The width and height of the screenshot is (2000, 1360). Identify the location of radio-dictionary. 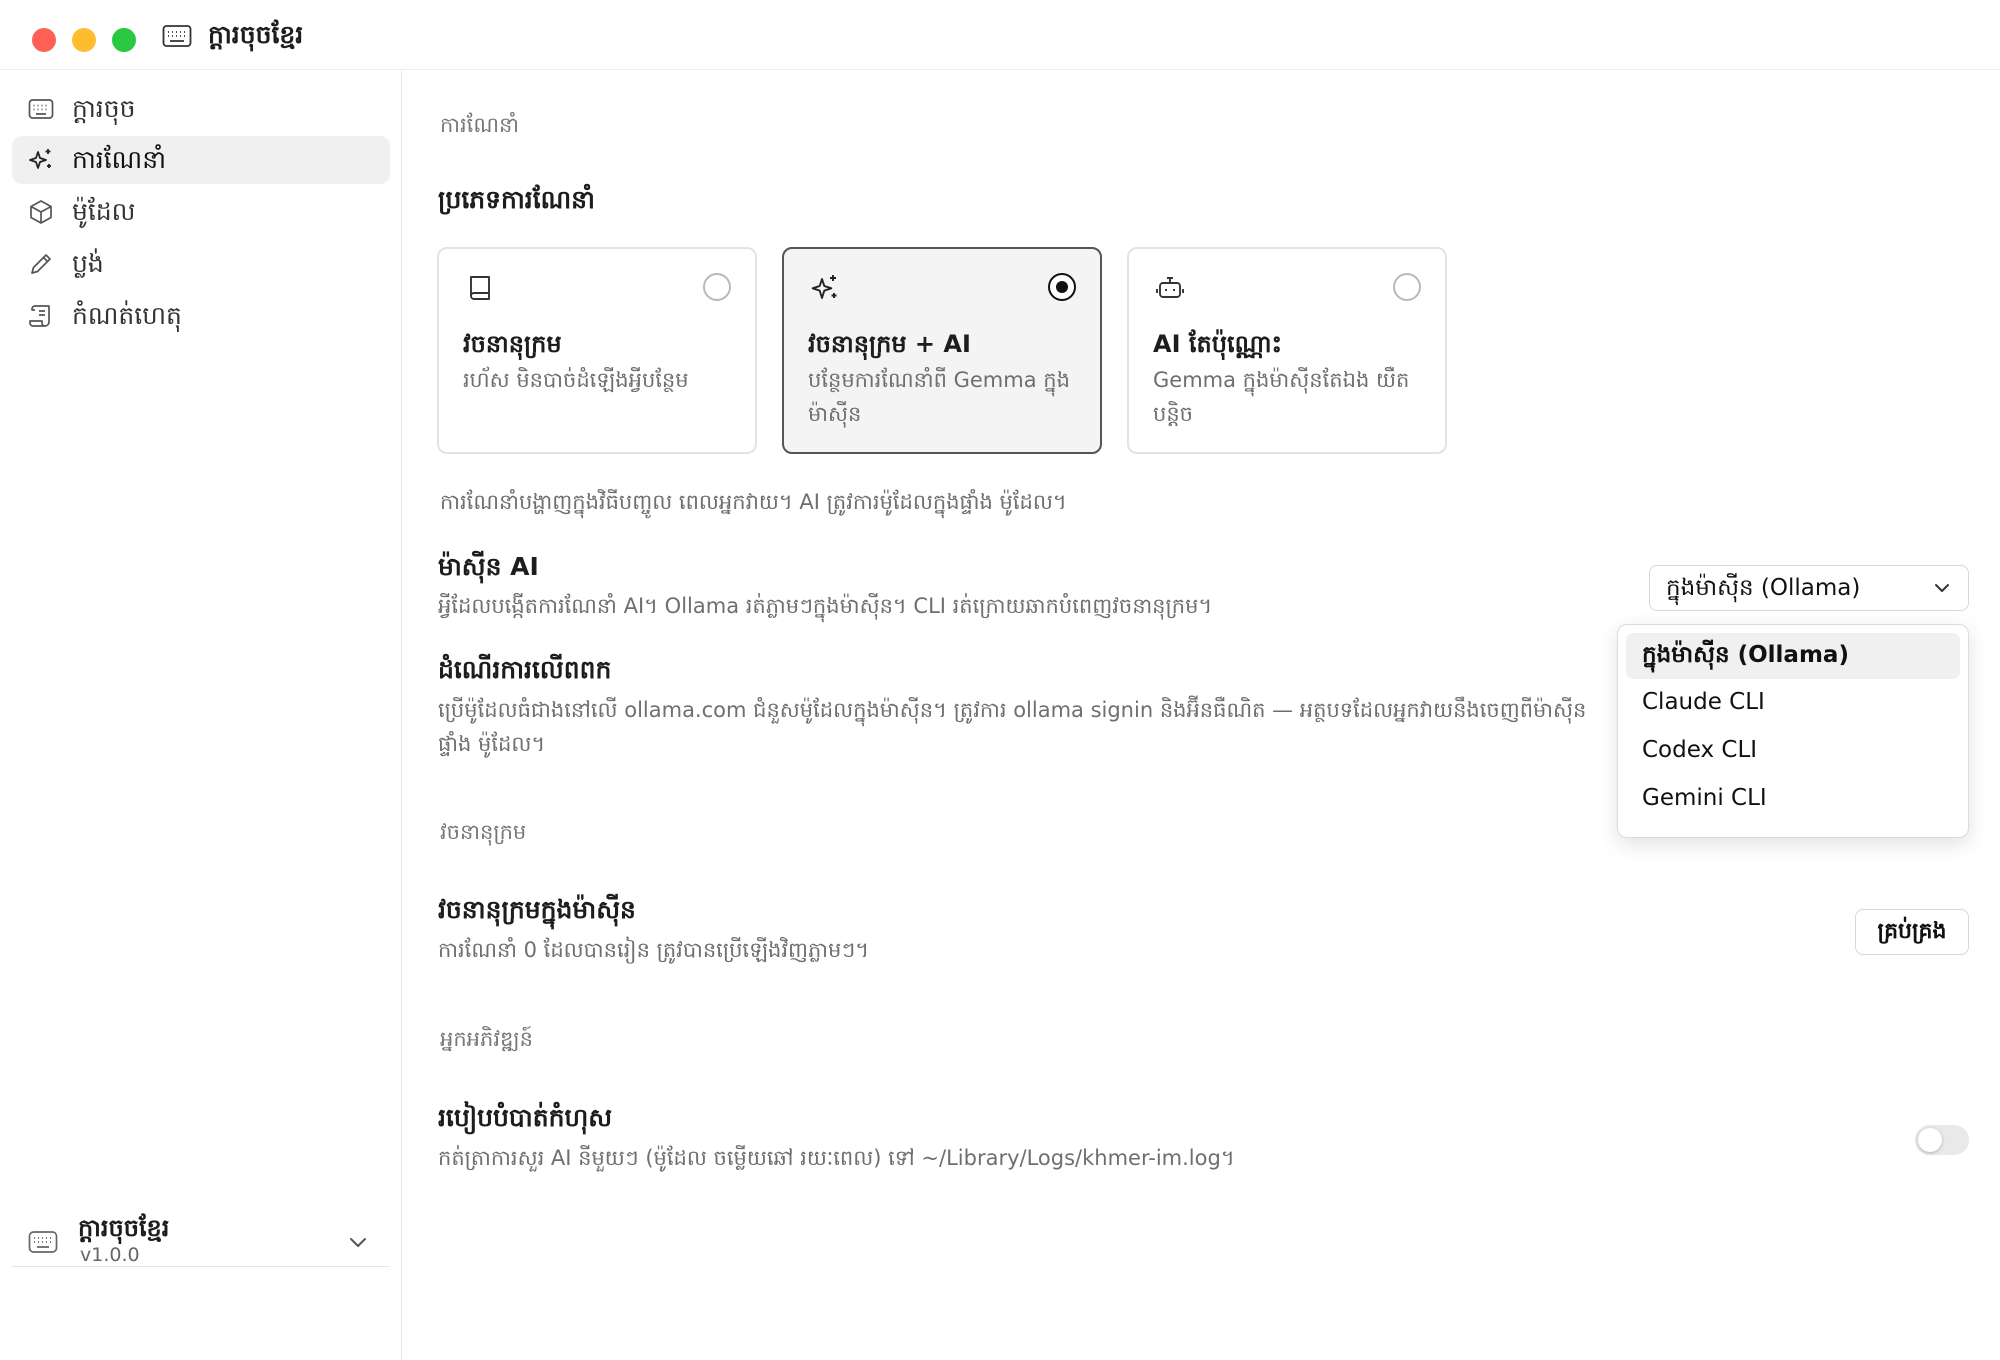
(717, 287).